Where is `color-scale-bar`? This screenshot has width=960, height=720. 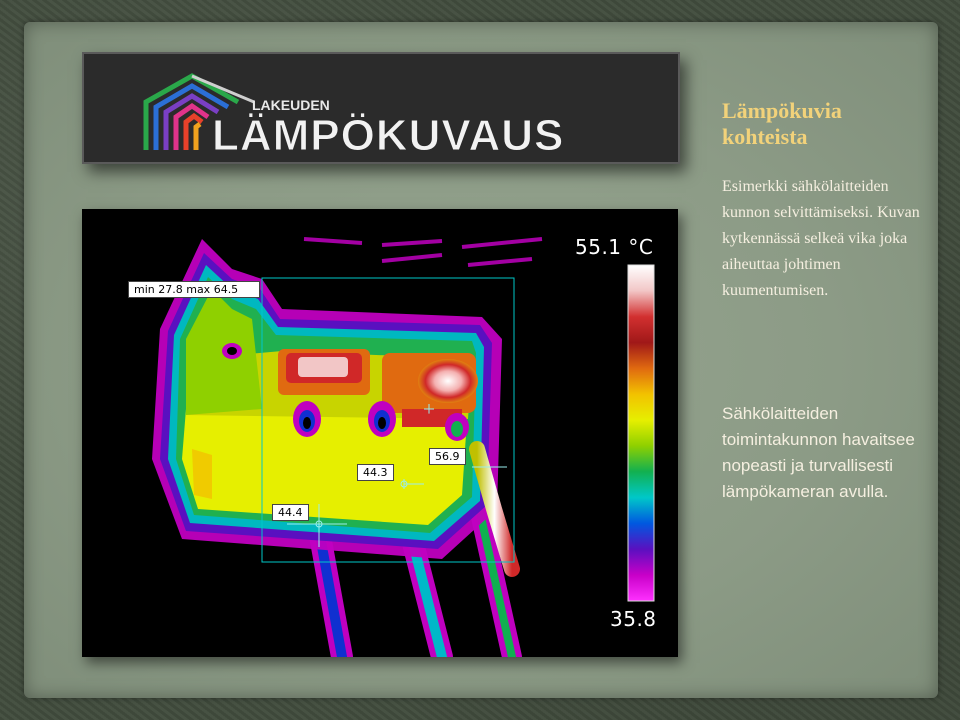
color-scale-bar is located at coordinates (641, 433).